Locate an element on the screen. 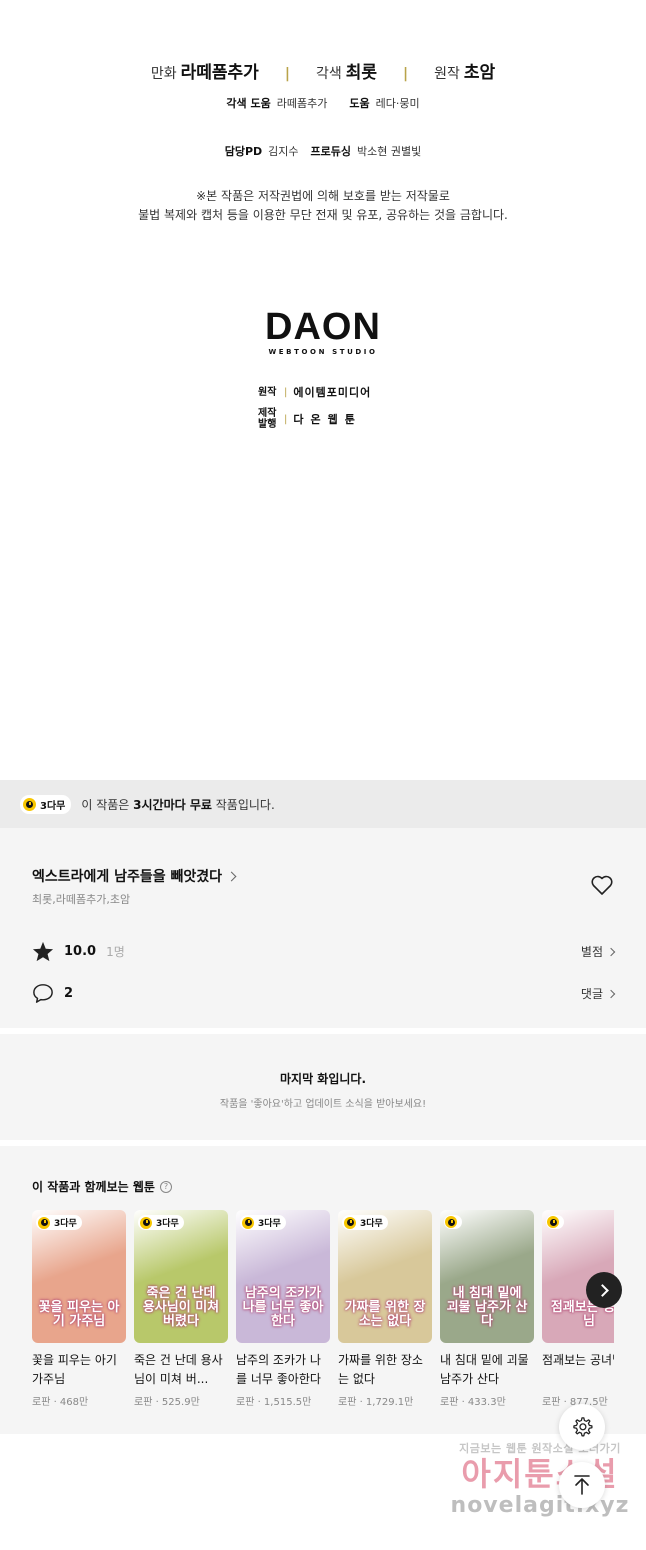  last-episode-title: 마지막 화입니다. is located at coordinates (323, 1079).